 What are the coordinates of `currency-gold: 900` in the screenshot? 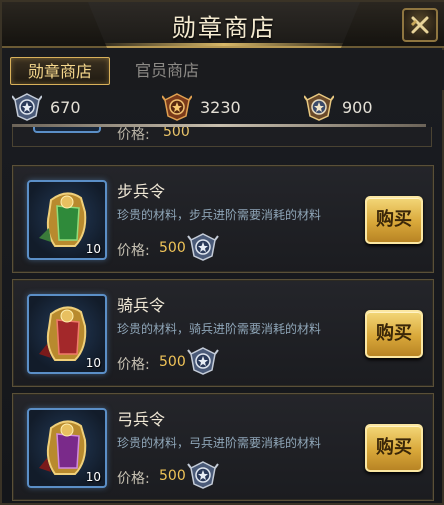 It's located at (338, 107).